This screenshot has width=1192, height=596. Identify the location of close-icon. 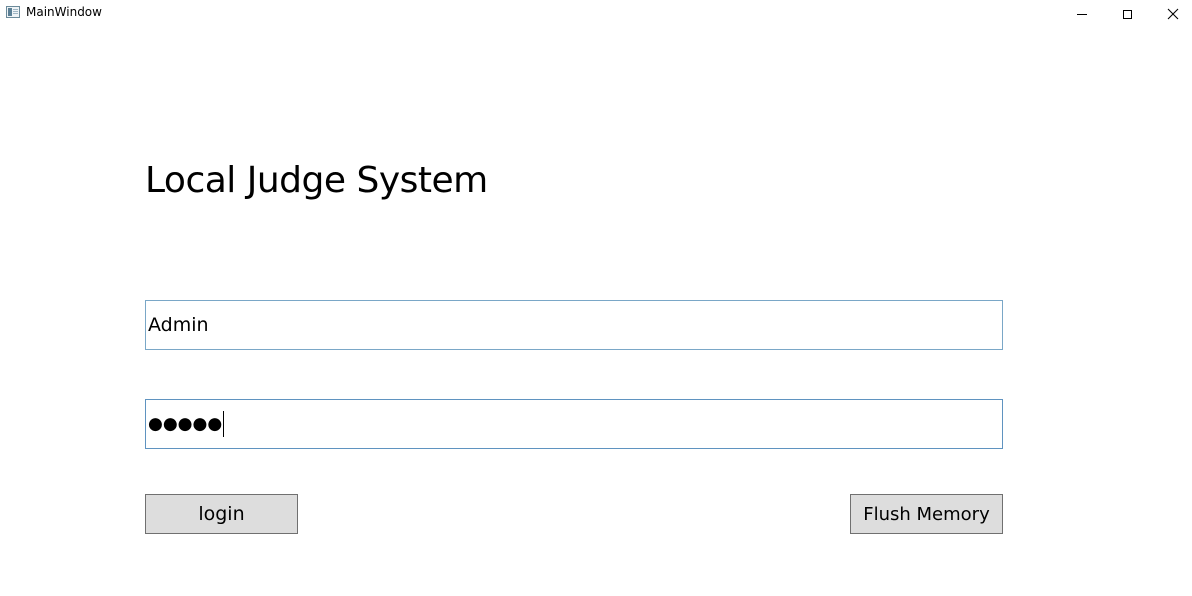
(1173, 14).